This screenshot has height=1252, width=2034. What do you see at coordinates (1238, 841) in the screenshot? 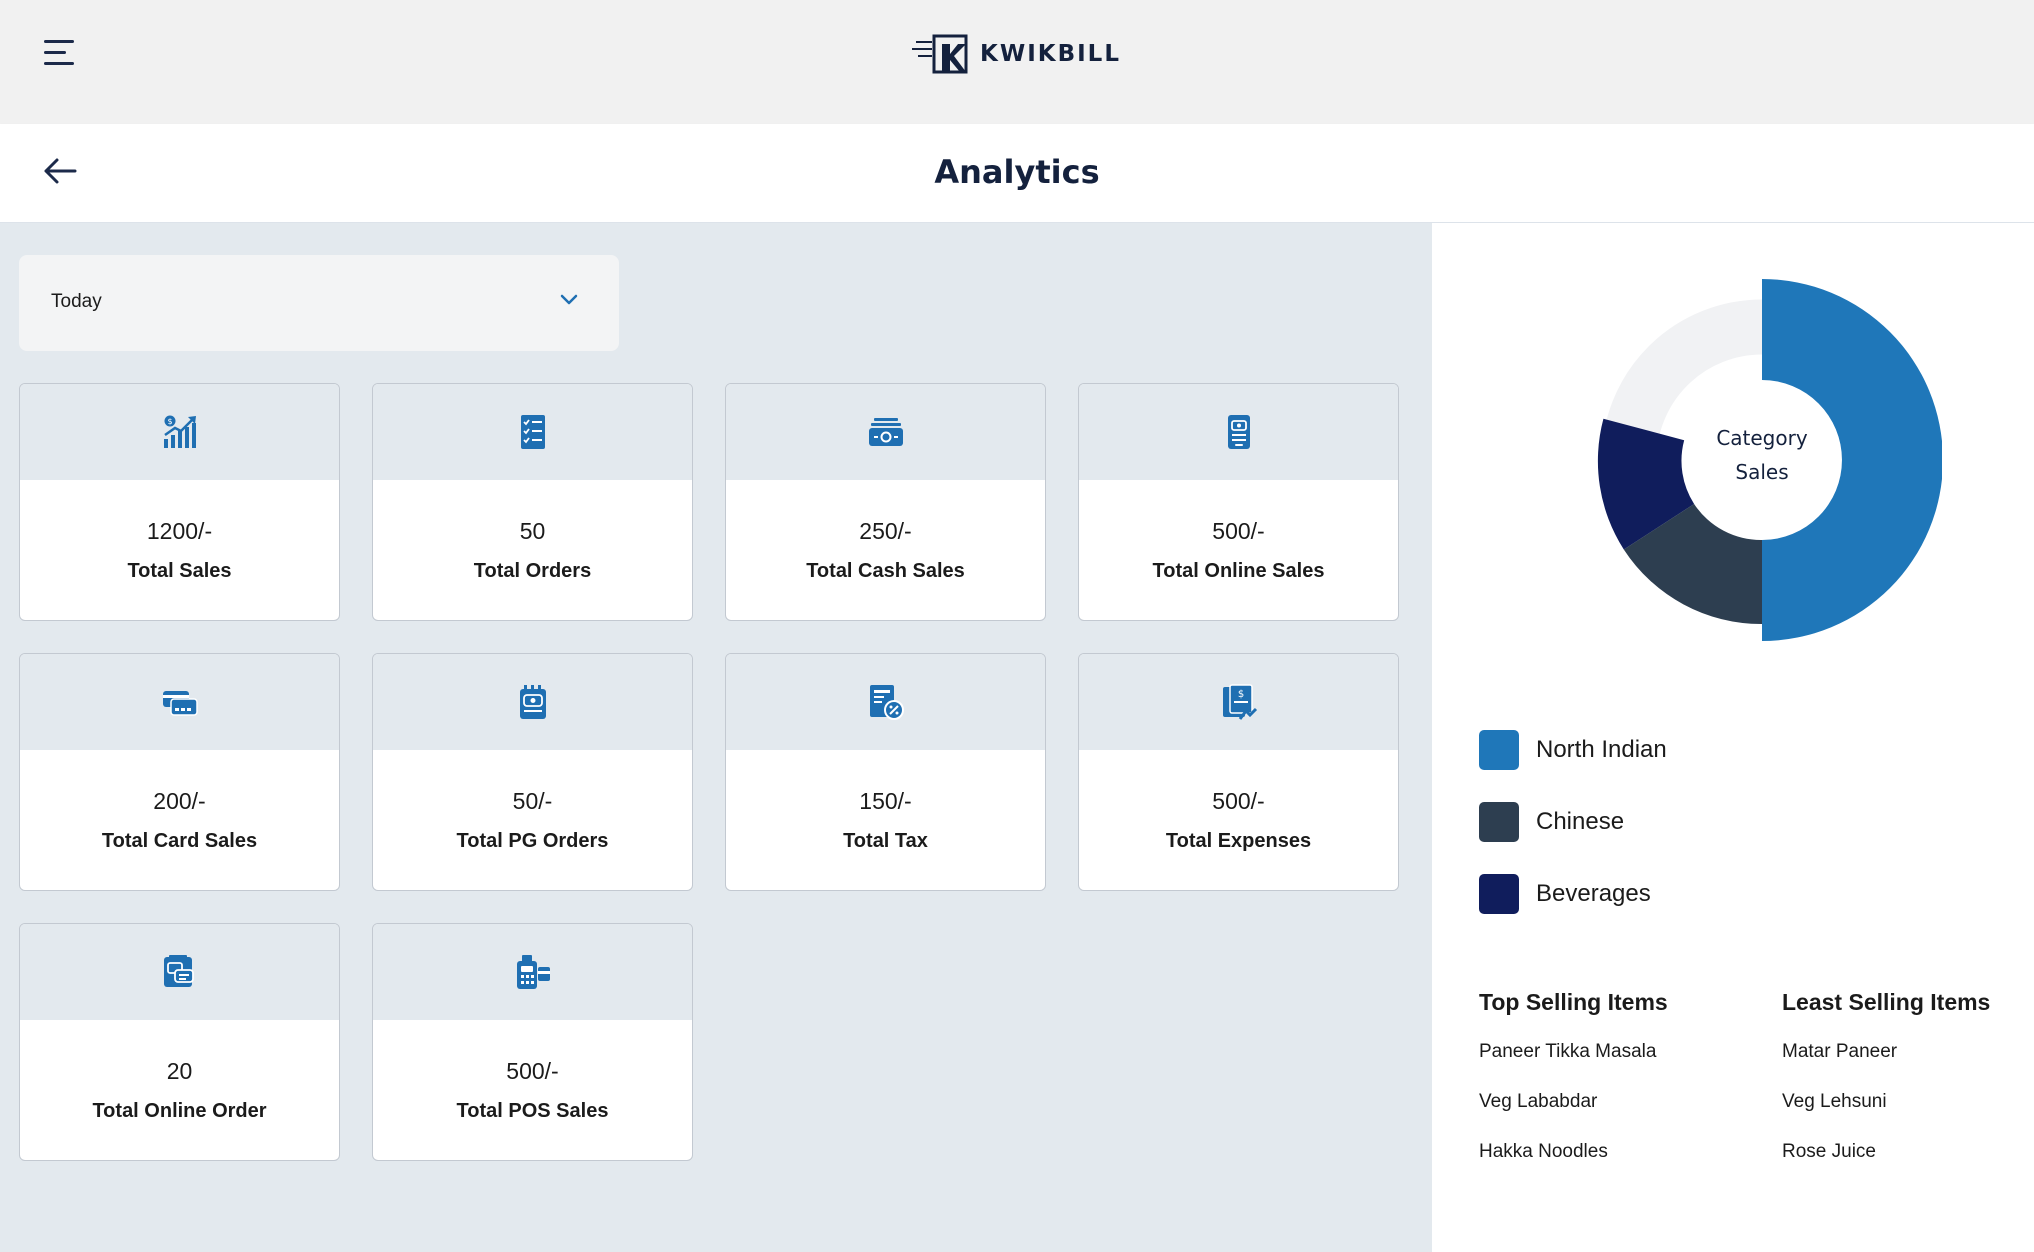
I see `card-label: Total Expenses` at bounding box center [1238, 841].